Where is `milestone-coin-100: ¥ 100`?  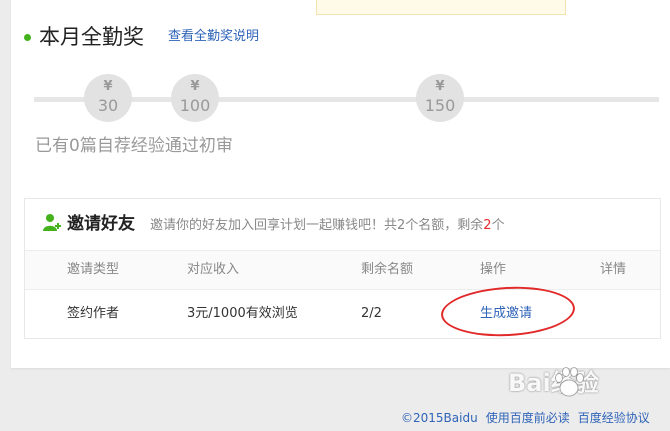
milestone-coin-100: ¥ 100 is located at coordinates (195, 98).